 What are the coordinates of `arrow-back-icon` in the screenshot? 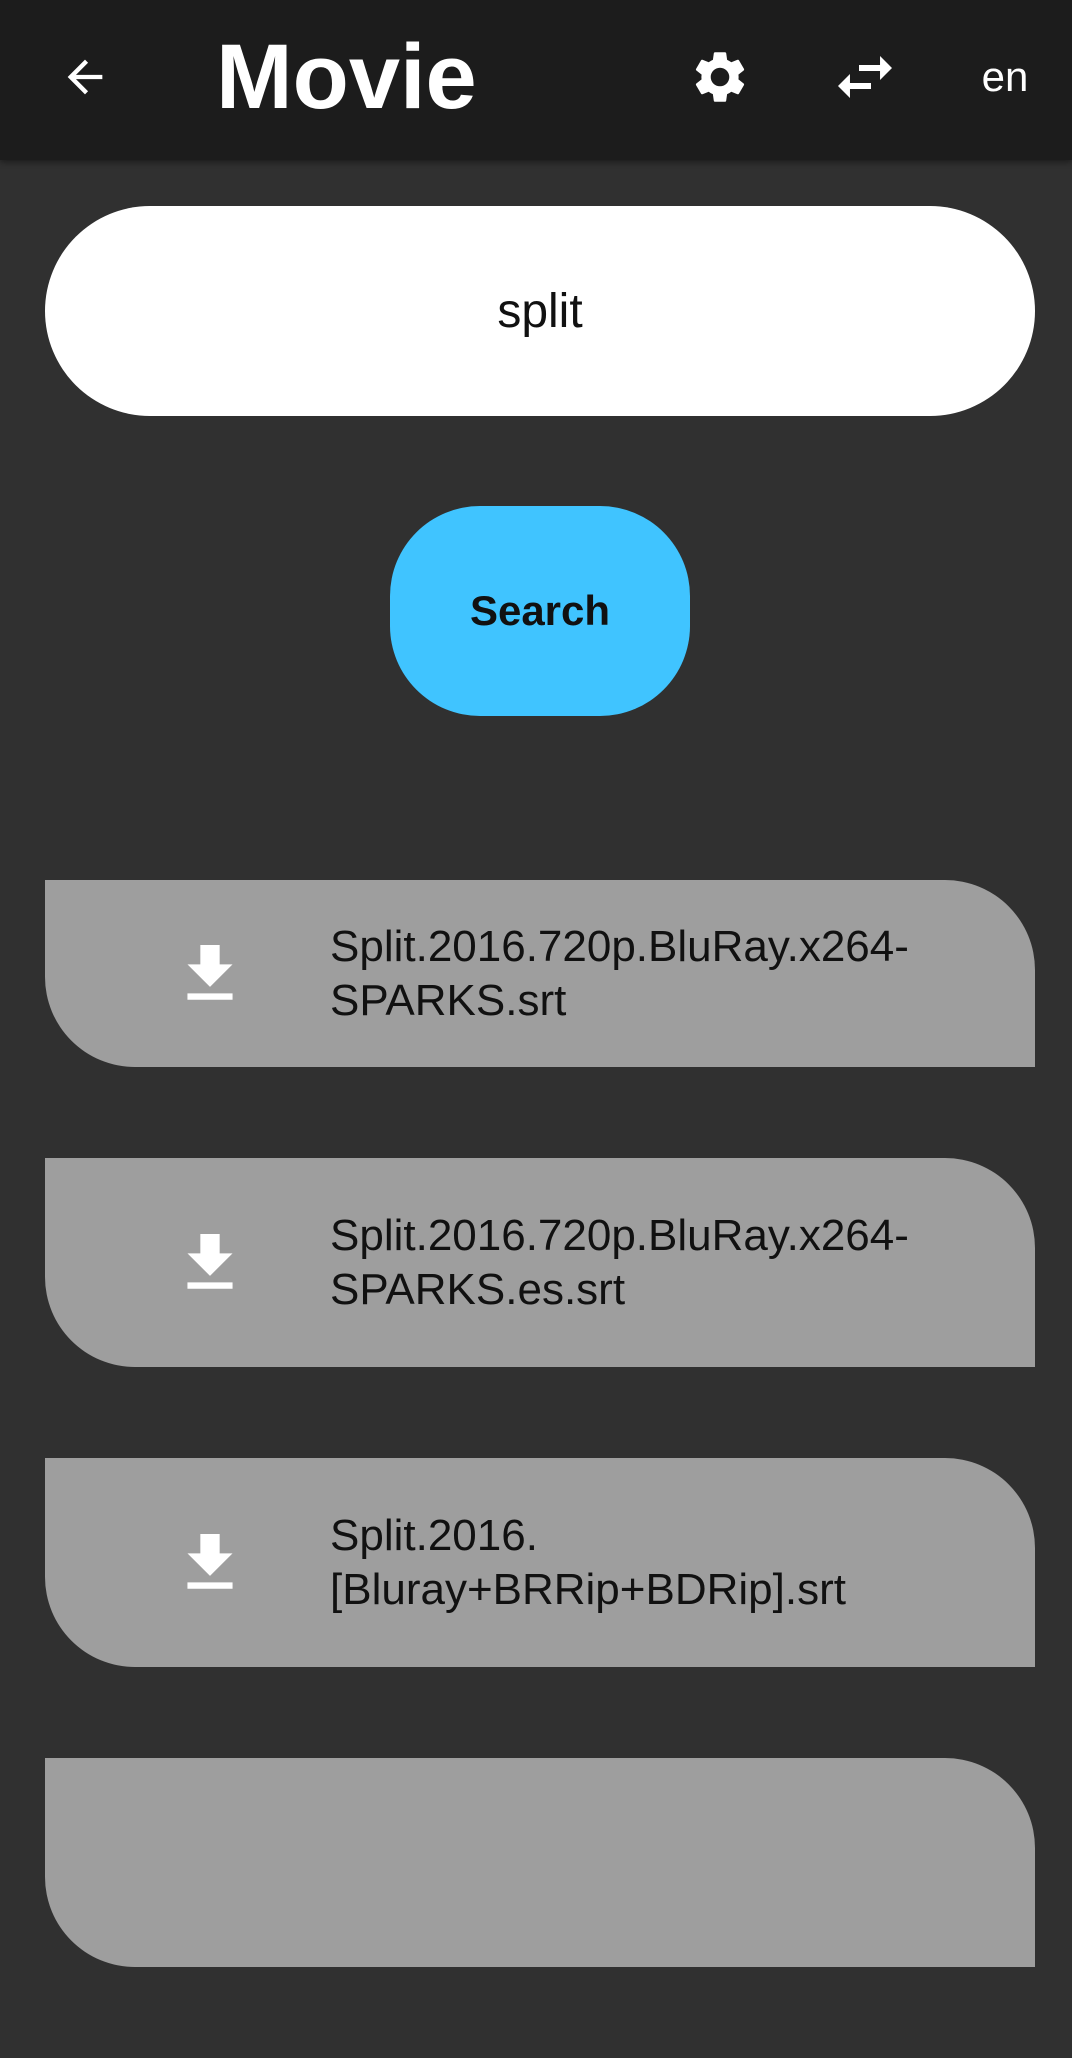 It's located at (85, 77).